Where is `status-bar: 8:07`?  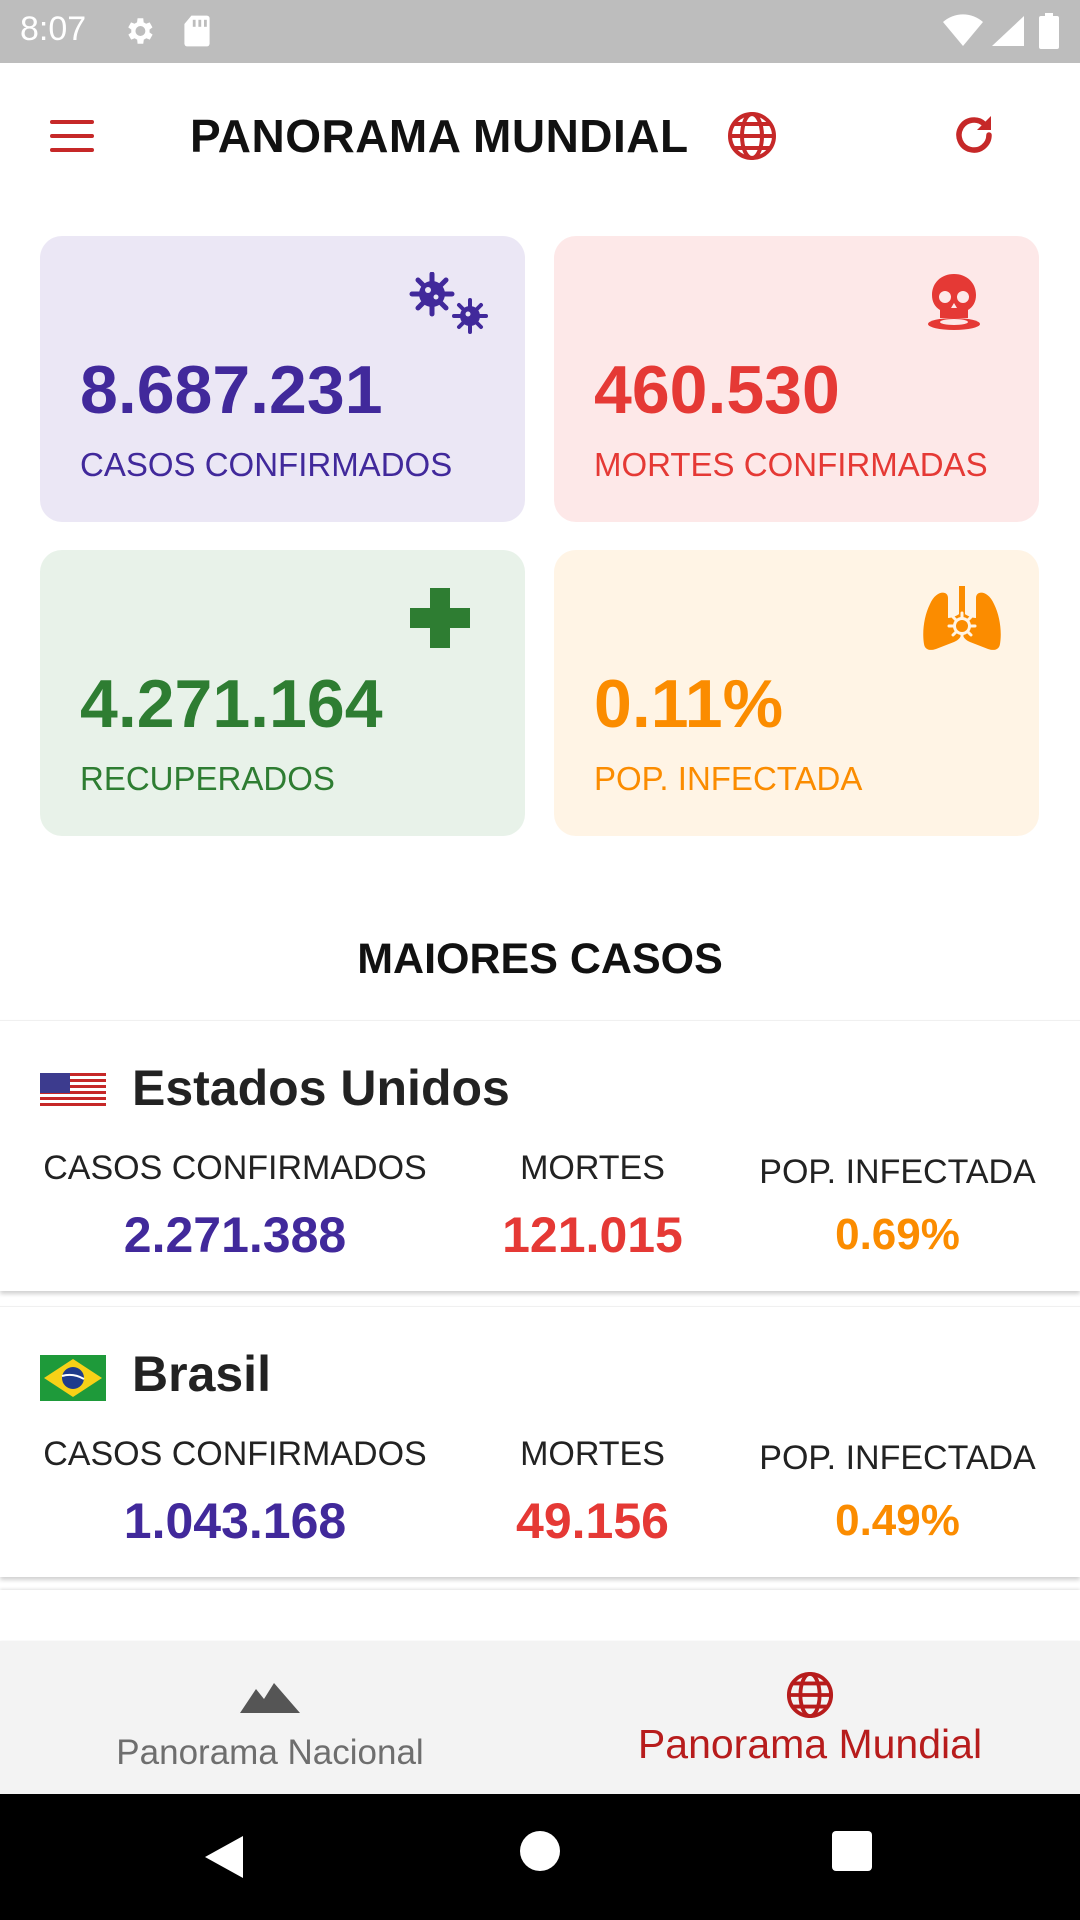
status-bar: 8:07 is located at coordinates (540, 31).